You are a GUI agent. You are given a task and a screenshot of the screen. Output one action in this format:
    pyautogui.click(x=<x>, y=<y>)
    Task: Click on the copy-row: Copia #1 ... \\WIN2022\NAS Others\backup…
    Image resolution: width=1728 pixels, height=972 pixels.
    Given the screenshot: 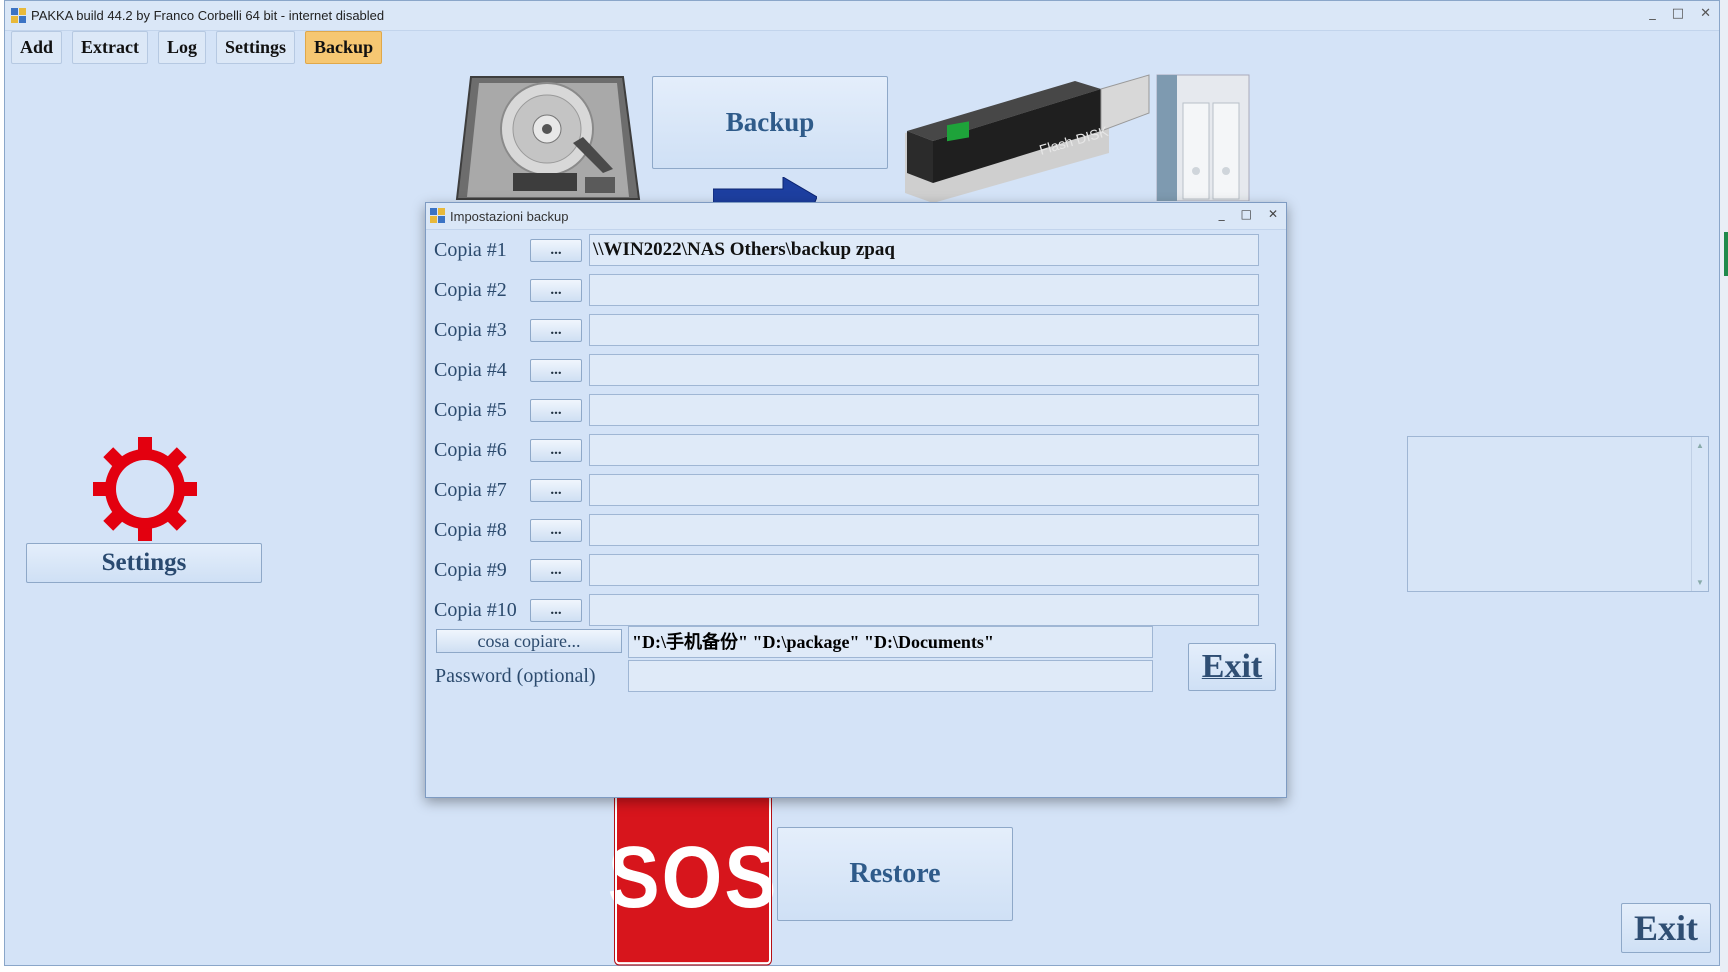 What is the action you would take?
    pyautogui.click(x=846, y=250)
    